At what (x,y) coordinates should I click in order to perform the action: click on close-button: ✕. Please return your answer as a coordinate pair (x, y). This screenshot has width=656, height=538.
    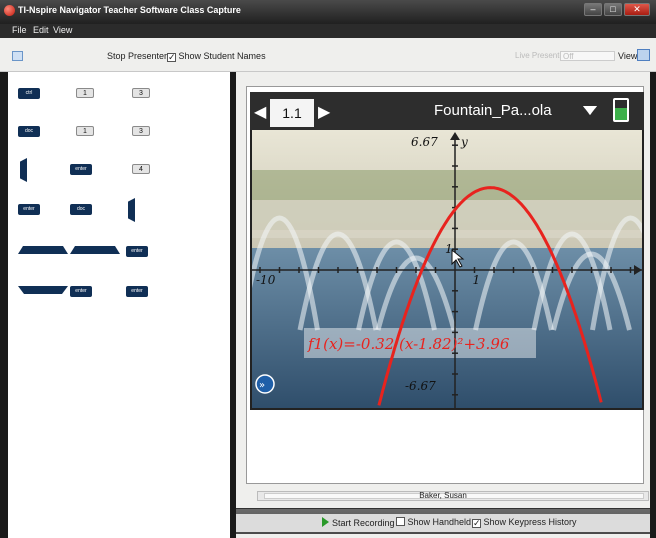
    Looking at the image, I should click on (637, 9).